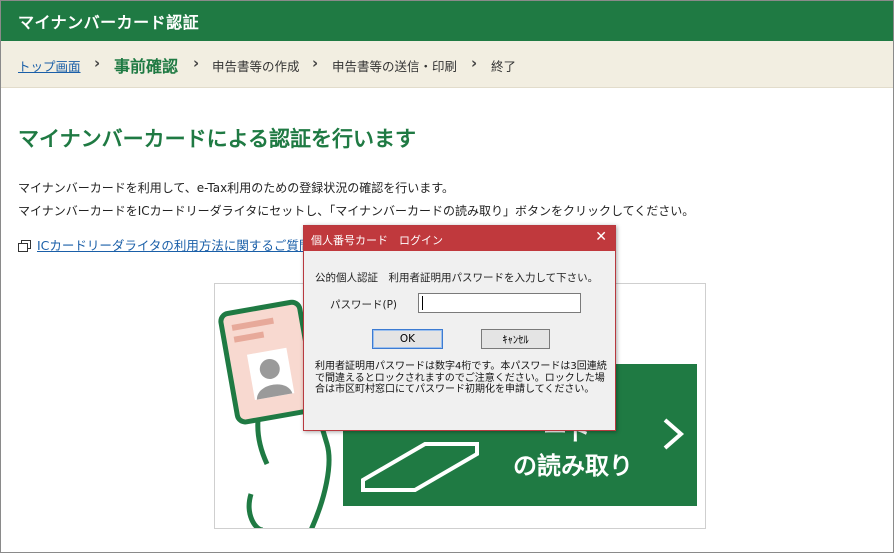 This screenshot has width=894, height=553. What do you see at coordinates (49, 65) in the screenshot?
I see `breadcrumb-top-link: トップ画面` at bounding box center [49, 65].